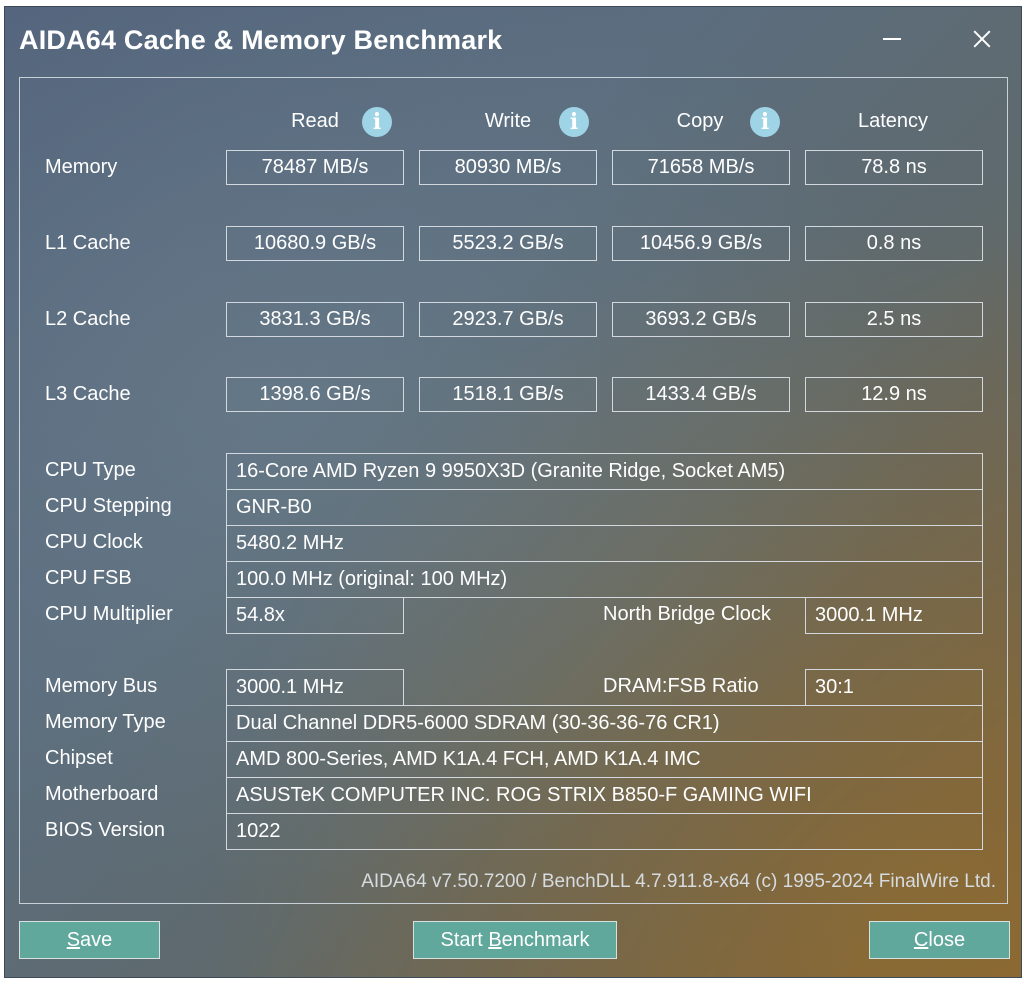  Describe the element at coordinates (687, 614) in the screenshot. I see `north-bridge-clock-label: North Bridge Clock` at that location.